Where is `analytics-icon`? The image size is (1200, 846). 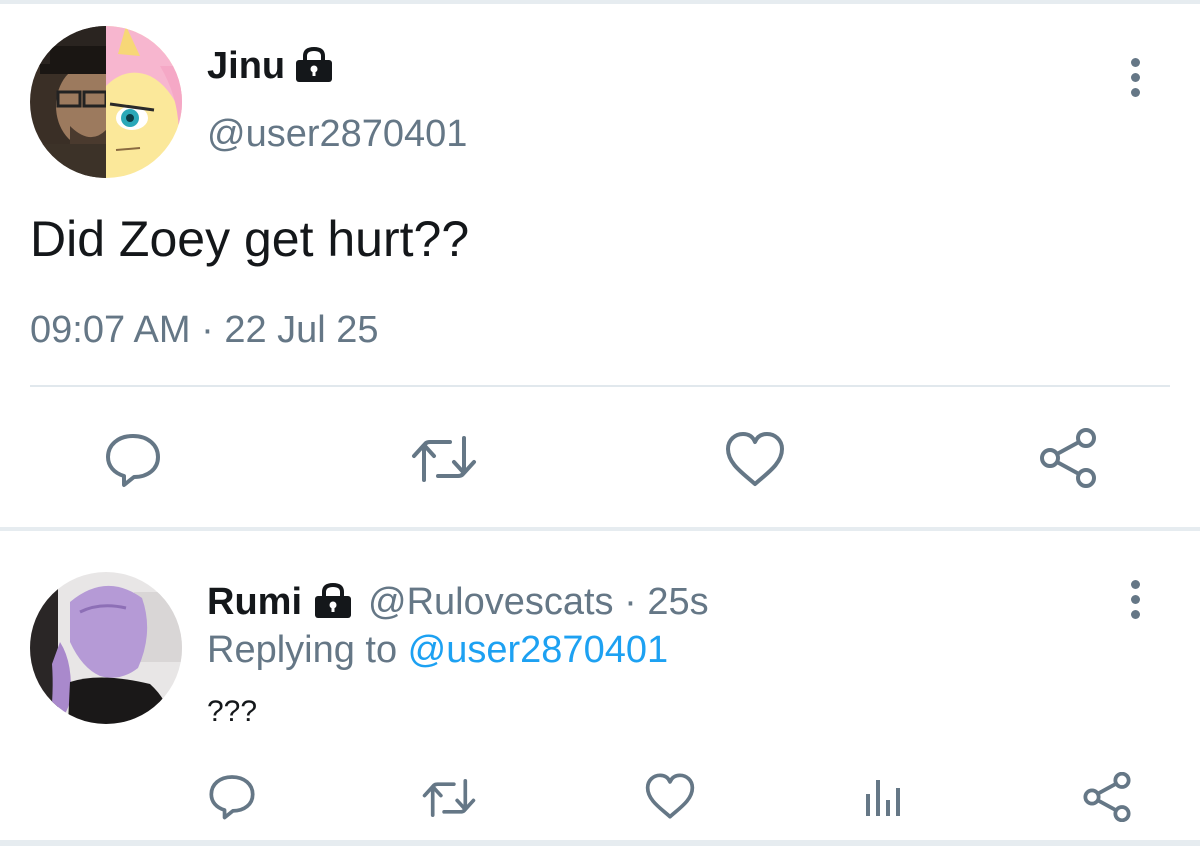
analytics-icon is located at coordinates (884, 797).